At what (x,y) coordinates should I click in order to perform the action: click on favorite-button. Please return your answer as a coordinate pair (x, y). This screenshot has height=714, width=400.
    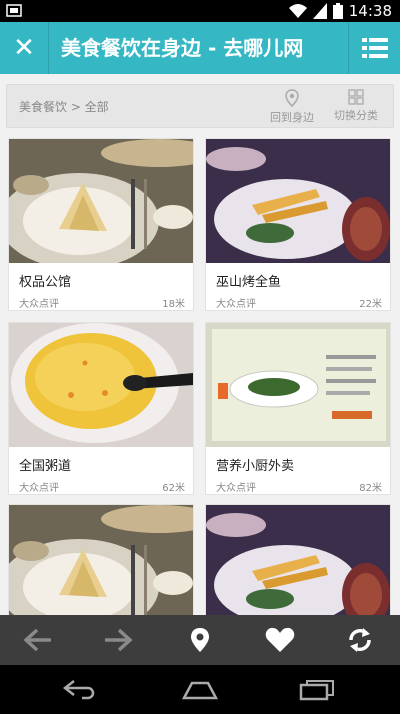
    Looking at the image, I should click on (280, 640).